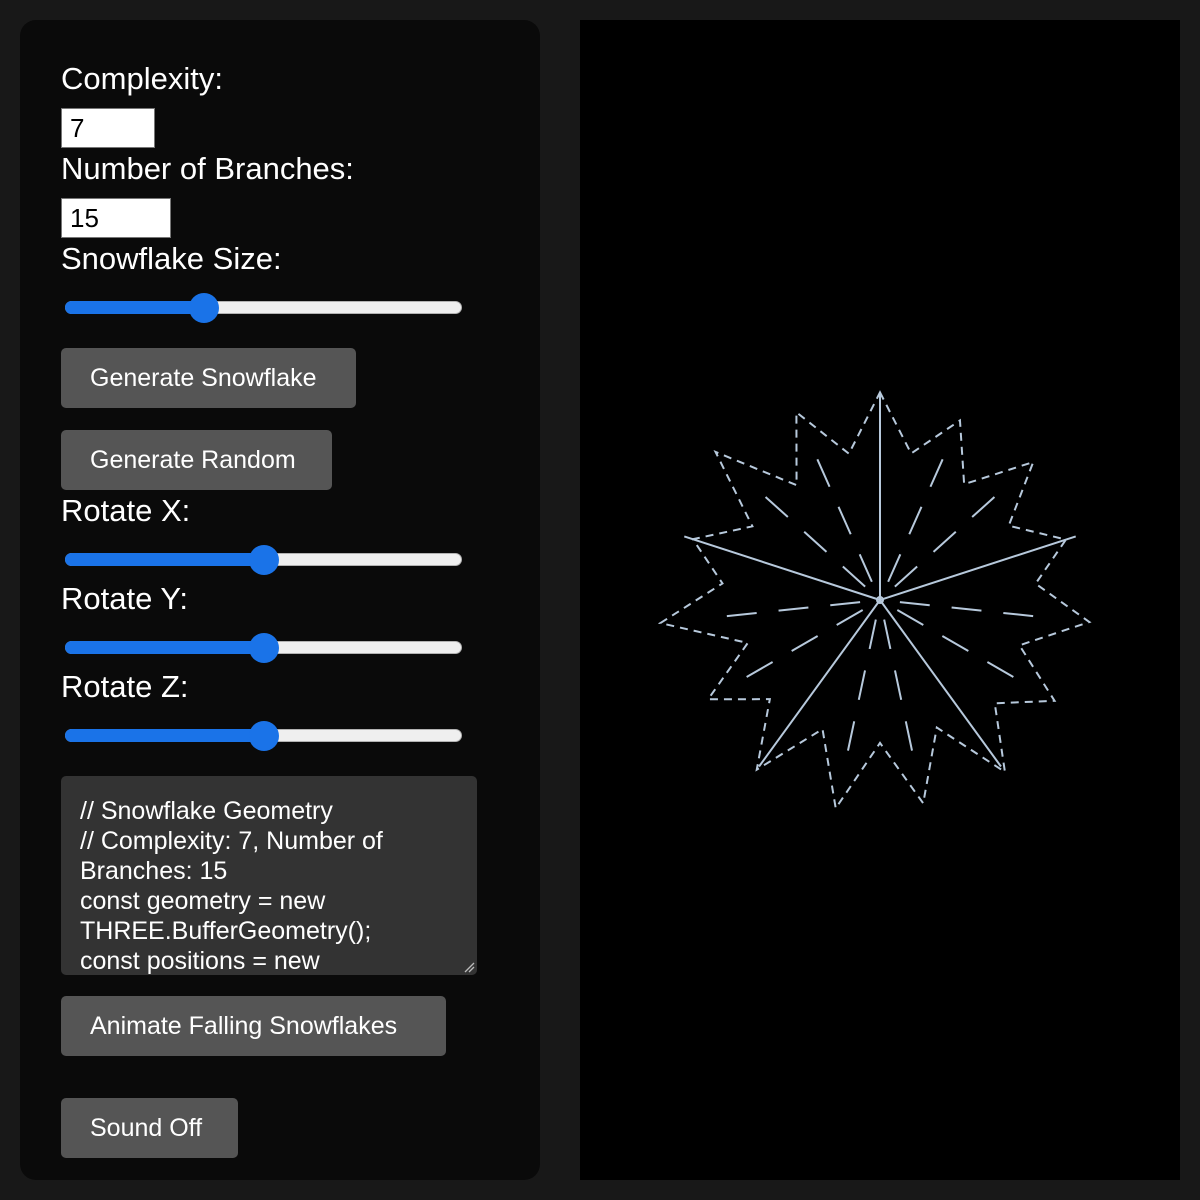  I want to click on rotate-z-label: Rotate Z:, so click(125, 686).